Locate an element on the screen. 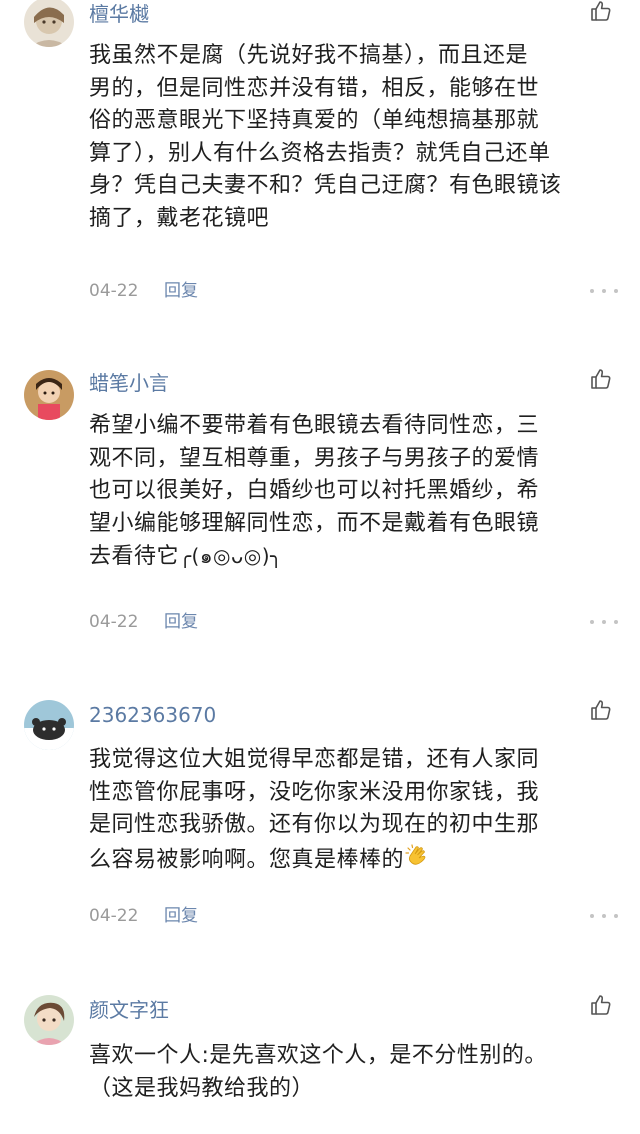  comment-item: 颜文字狂 喜欢一个人:是先喜欢这个人，是不分性别的。 （这是我妈教给我的） is located at coordinates (320, 1059).